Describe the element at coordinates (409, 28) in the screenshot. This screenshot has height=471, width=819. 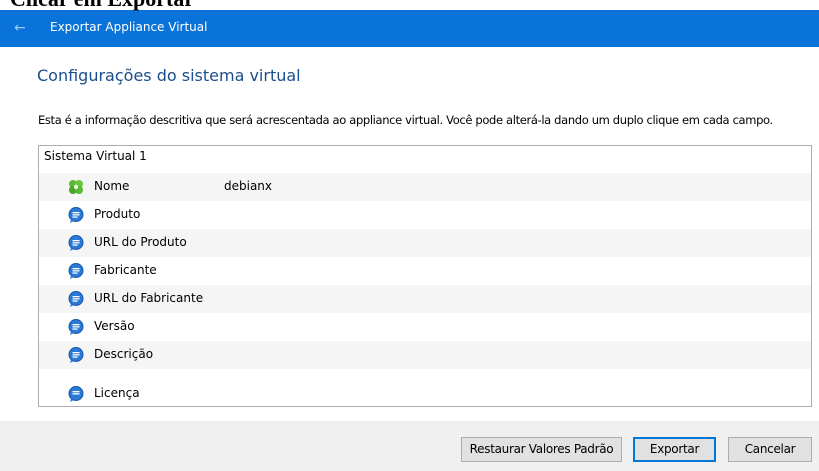
I see `title-bar: ← Exportar Appliance Virtual` at that location.